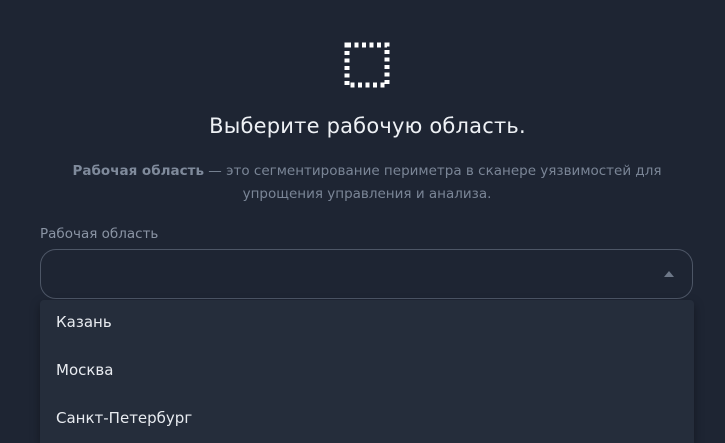 The image size is (725, 443). I want to click on chevron-up-icon, so click(669, 274).